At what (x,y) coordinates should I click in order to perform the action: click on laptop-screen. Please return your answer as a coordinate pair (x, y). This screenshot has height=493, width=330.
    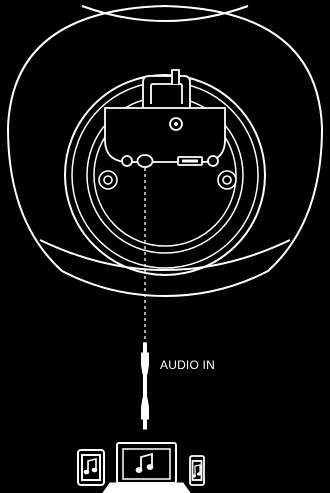
    Looking at the image, I should click on (146, 464).